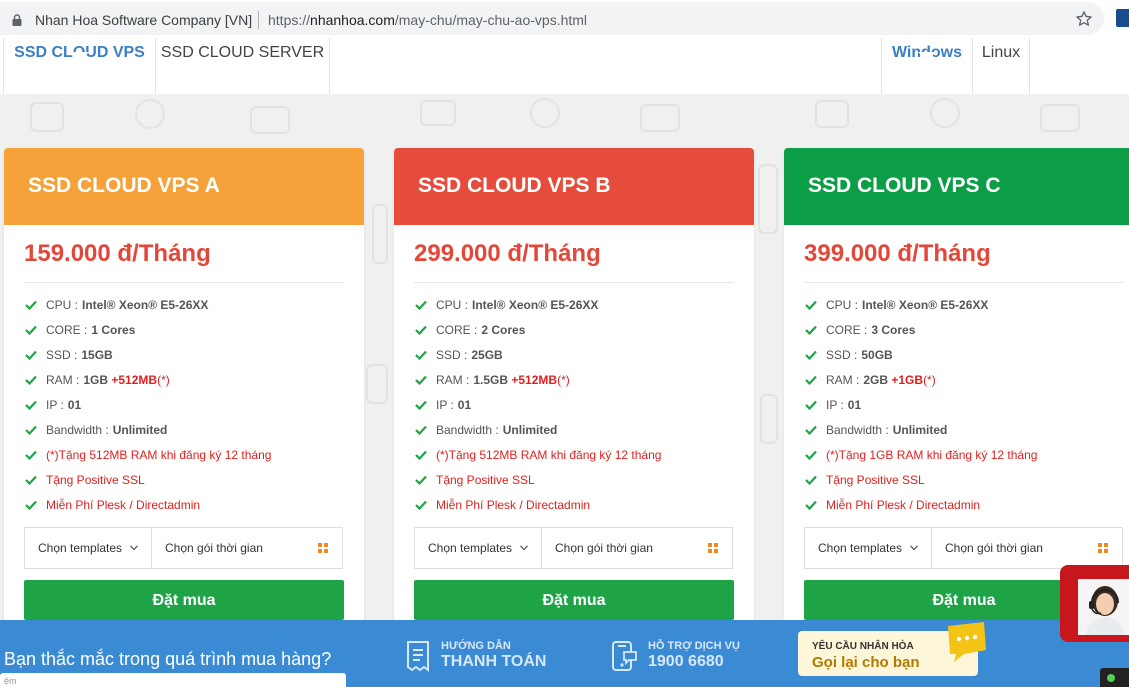 The width and height of the screenshot is (1129, 687). What do you see at coordinates (574, 404) in the screenshot?
I see `feature-ip: IP :01` at bounding box center [574, 404].